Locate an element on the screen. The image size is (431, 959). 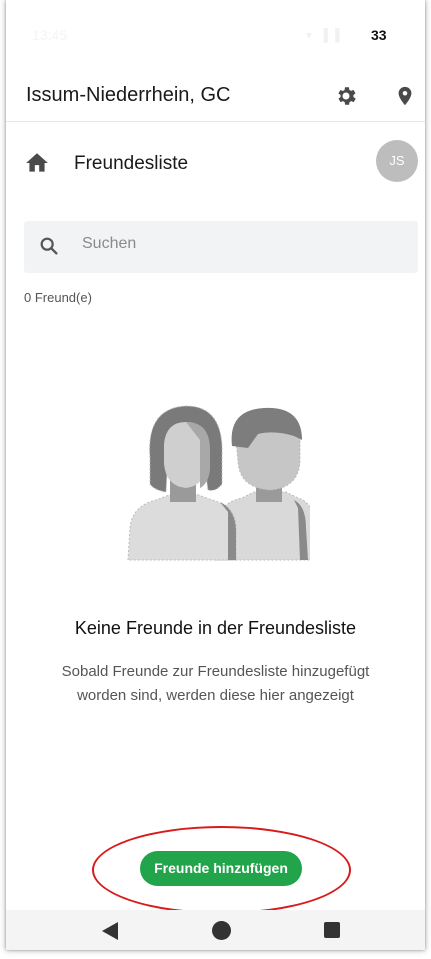
people-icon is located at coordinates (218, 483).